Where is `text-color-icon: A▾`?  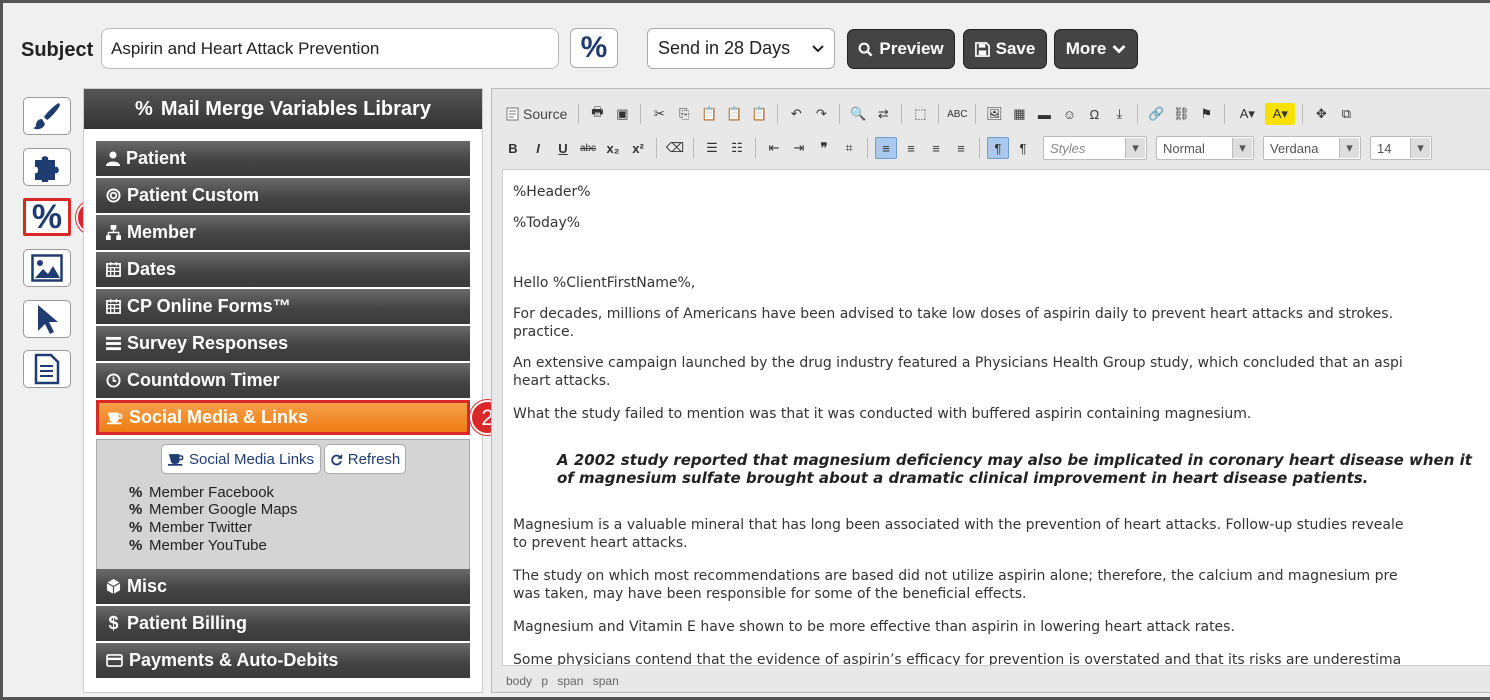
text-color-icon: A▾ is located at coordinates (1247, 114).